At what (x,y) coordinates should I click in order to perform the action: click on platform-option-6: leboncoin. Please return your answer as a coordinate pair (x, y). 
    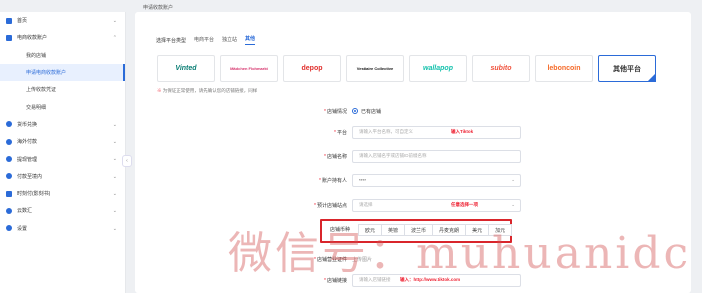
    Looking at the image, I should click on (564, 68).